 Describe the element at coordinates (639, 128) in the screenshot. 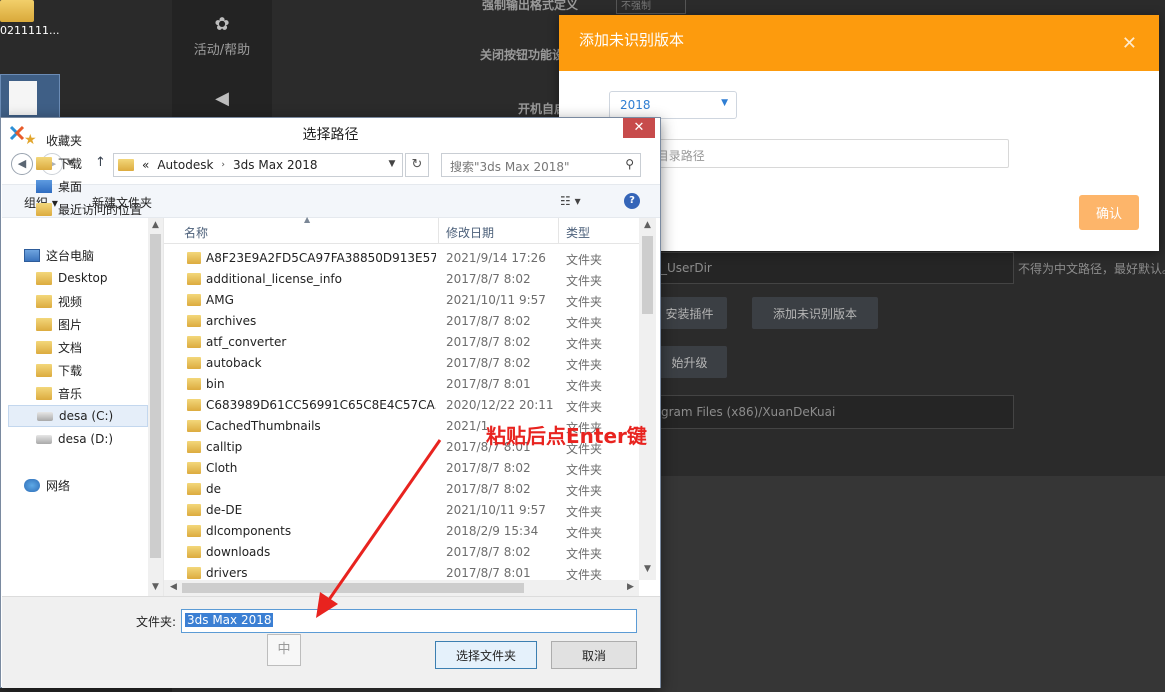

I see `dialog-close-button: ✕` at that location.